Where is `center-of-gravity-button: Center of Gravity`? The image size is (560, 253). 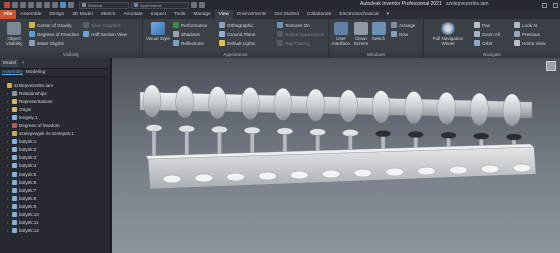
center-of-gravity-button: Center of Gravity is located at coordinates (50, 25).